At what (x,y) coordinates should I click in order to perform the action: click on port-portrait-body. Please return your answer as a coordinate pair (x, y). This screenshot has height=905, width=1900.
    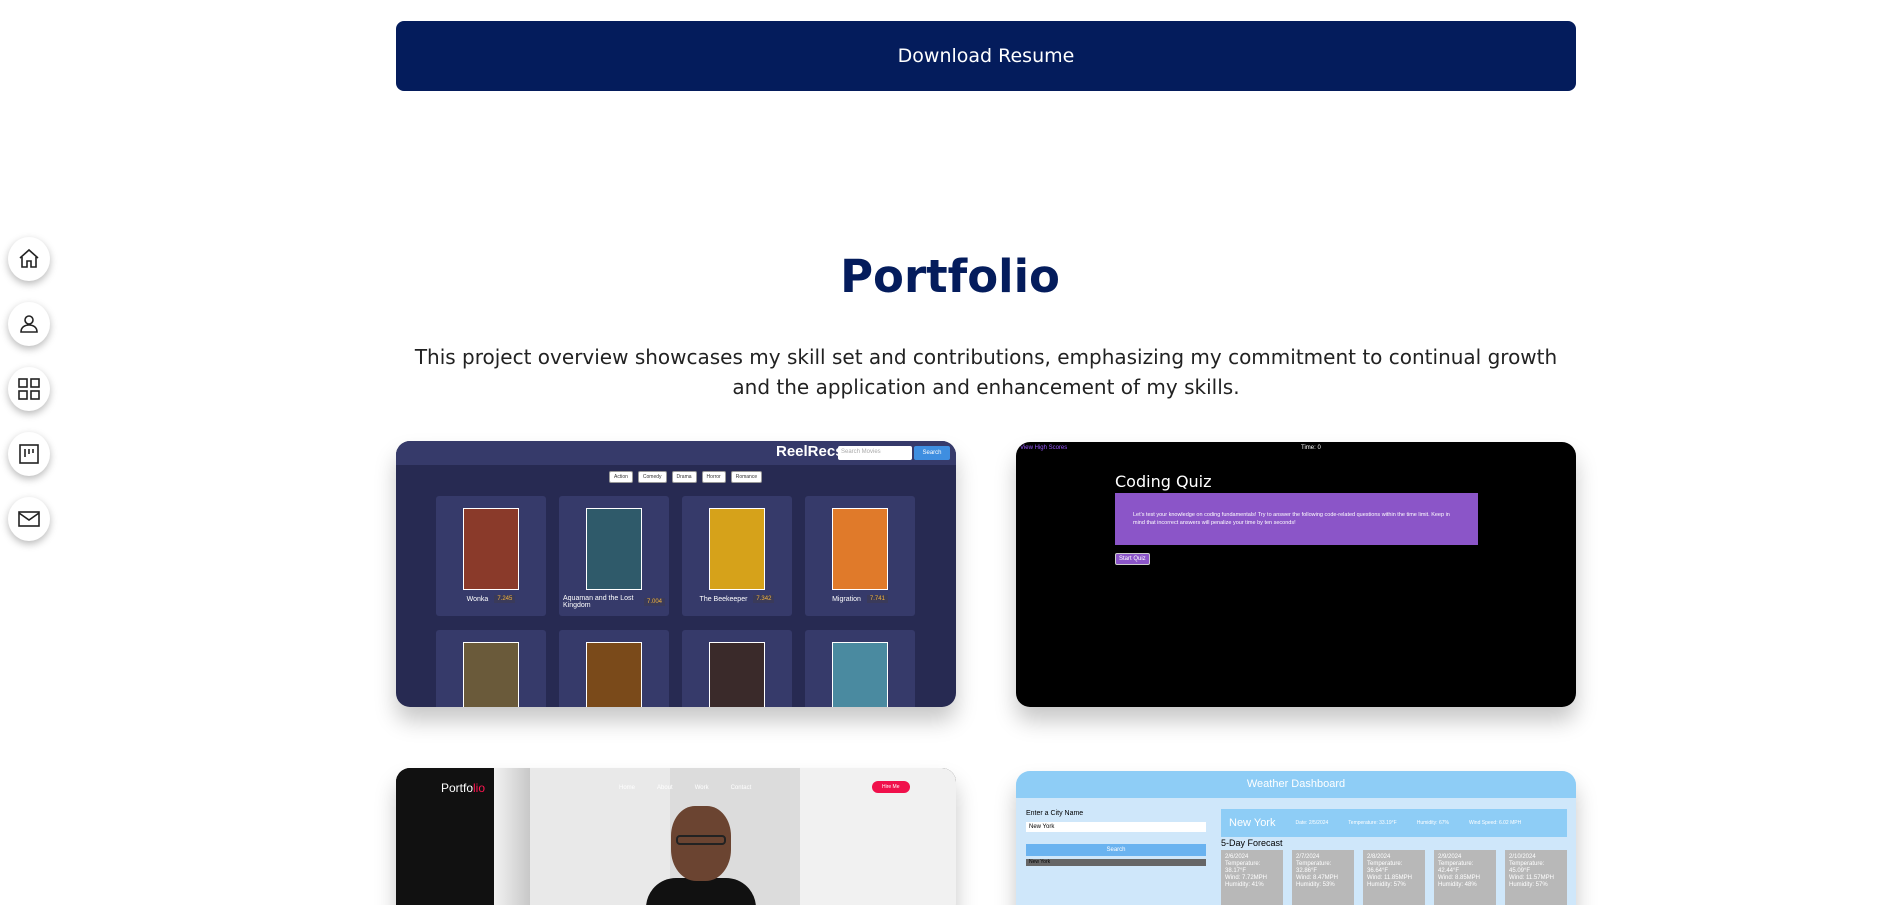
    Looking at the image, I should click on (701, 891).